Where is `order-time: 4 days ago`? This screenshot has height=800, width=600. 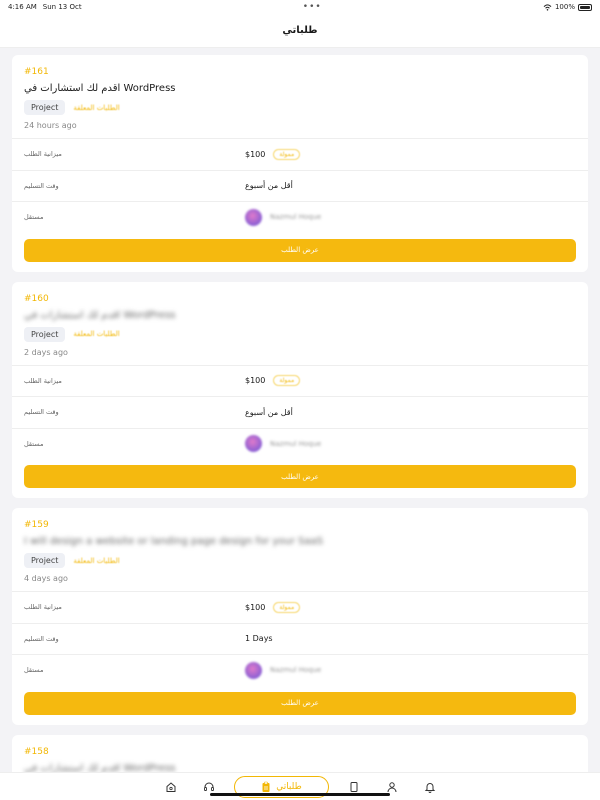 order-time: 4 days ago is located at coordinates (46, 578).